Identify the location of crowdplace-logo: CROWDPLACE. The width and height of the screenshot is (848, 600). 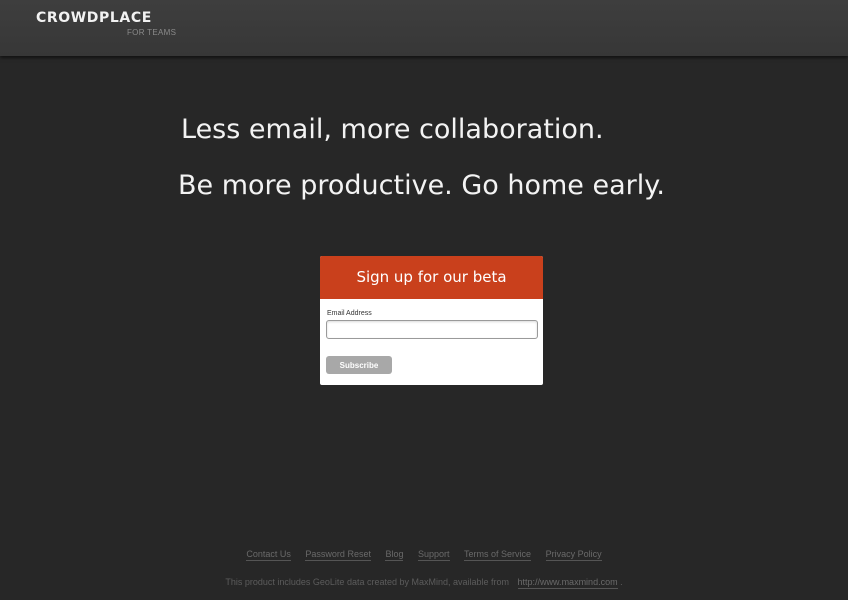
(94, 18).